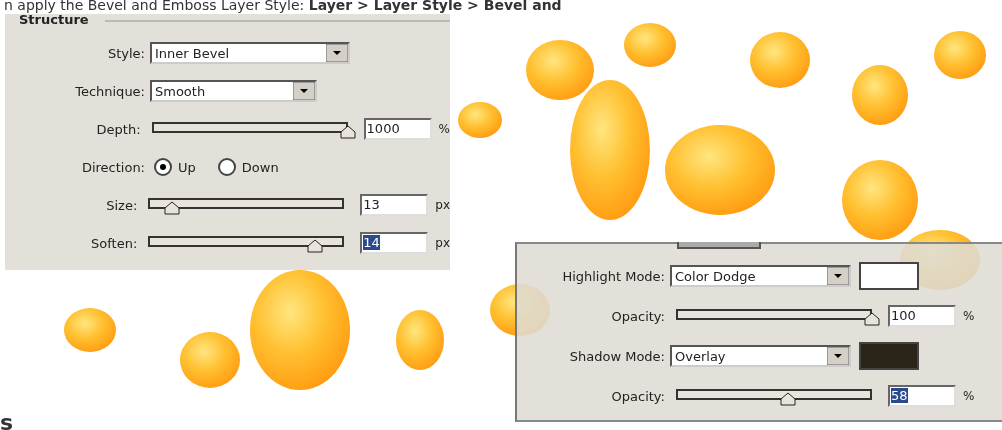 Image resolution: width=1002 pixels, height=430 pixels. I want to click on value-field: 1000, so click(397, 129).